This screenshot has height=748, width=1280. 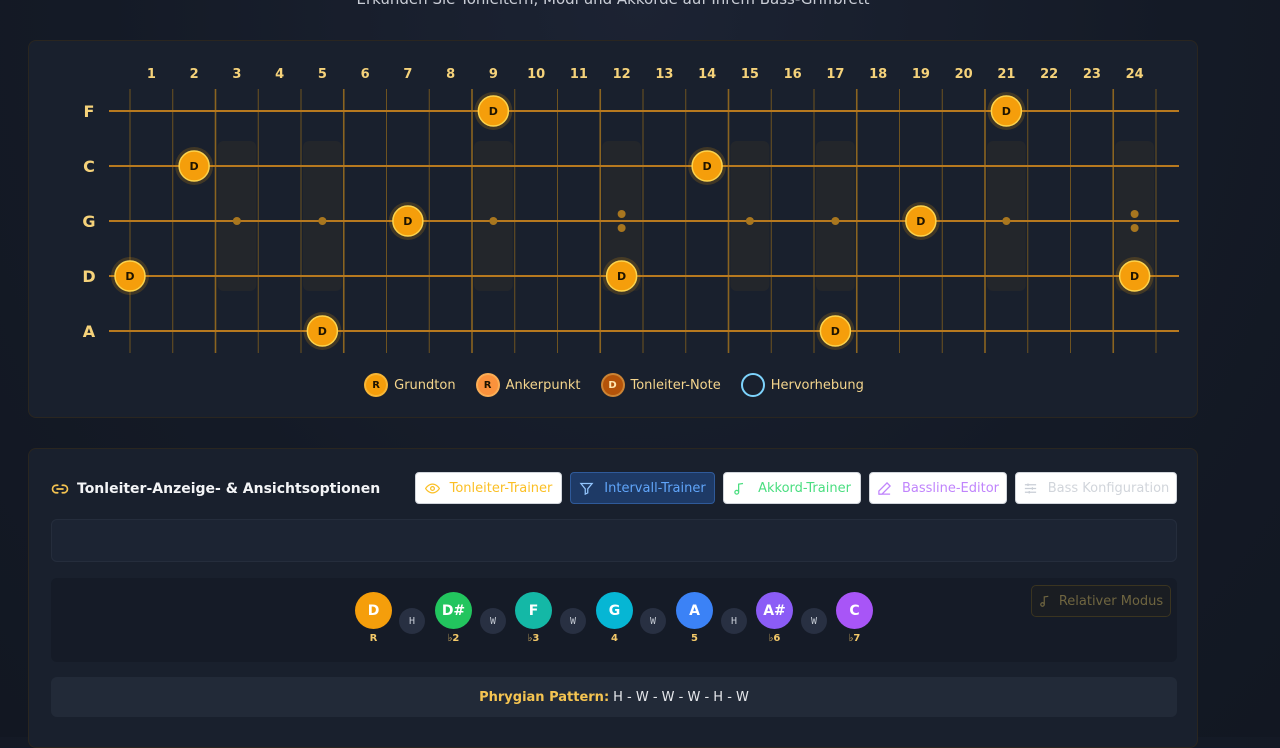 I want to click on scale-note-circle: A, so click(x=694, y=610).